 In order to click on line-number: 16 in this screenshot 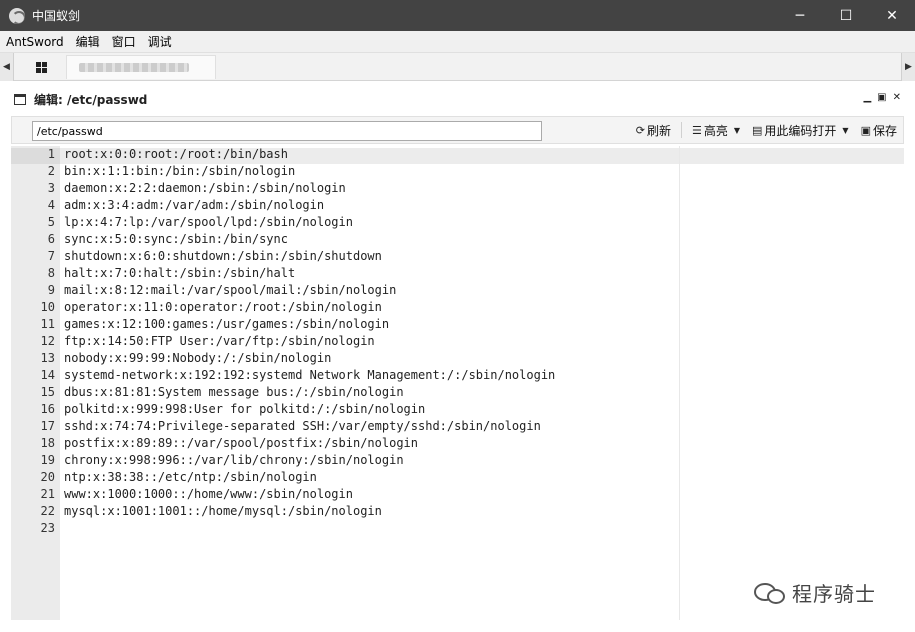, I will do `click(47, 409)`.